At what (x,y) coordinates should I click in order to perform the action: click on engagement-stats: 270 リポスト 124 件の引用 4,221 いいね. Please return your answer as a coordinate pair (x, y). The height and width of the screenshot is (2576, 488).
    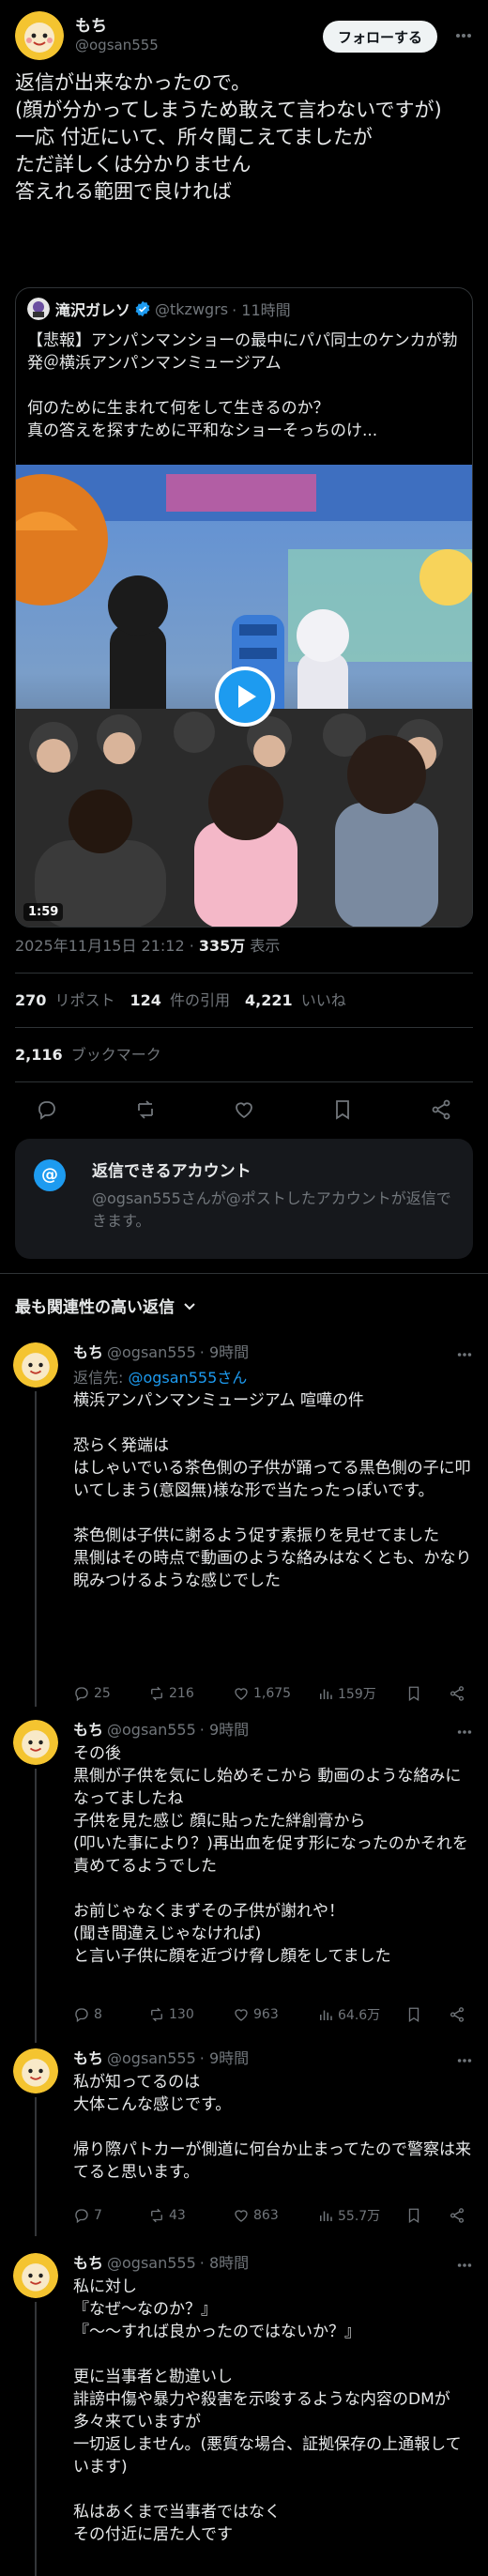
    Looking at the image, I should click on (180, 999).